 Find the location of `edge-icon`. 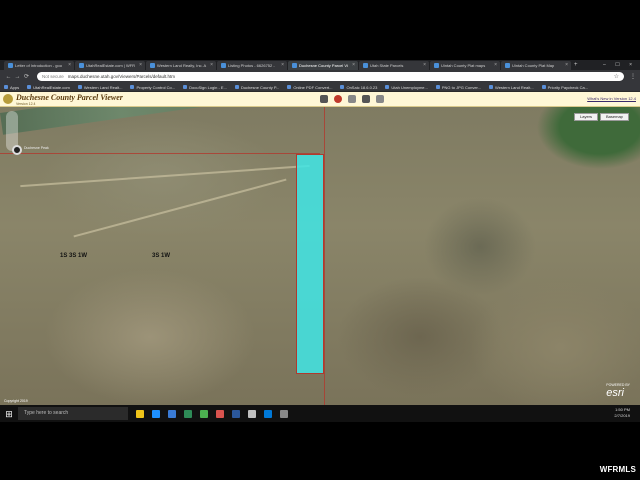

edge-icon is located at coordinates (156, 413).